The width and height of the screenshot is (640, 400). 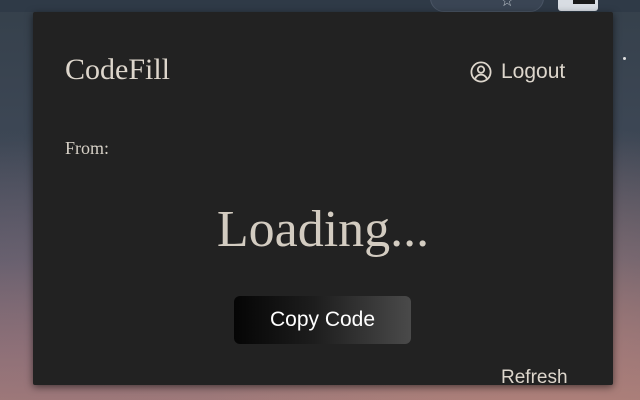 I want to click on address-bar, so click(x=487, y=6).